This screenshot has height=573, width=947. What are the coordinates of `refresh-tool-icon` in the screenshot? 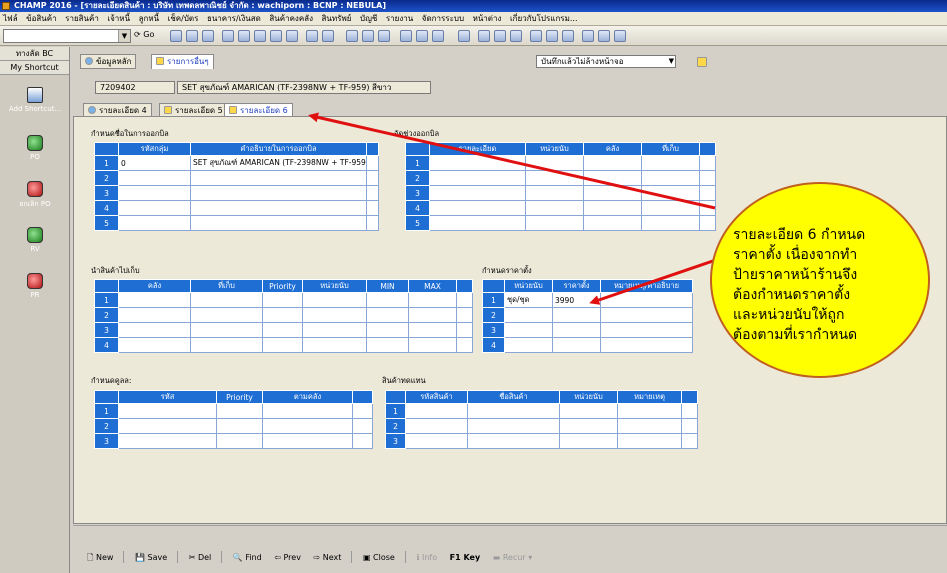 It's located at (208, 36).